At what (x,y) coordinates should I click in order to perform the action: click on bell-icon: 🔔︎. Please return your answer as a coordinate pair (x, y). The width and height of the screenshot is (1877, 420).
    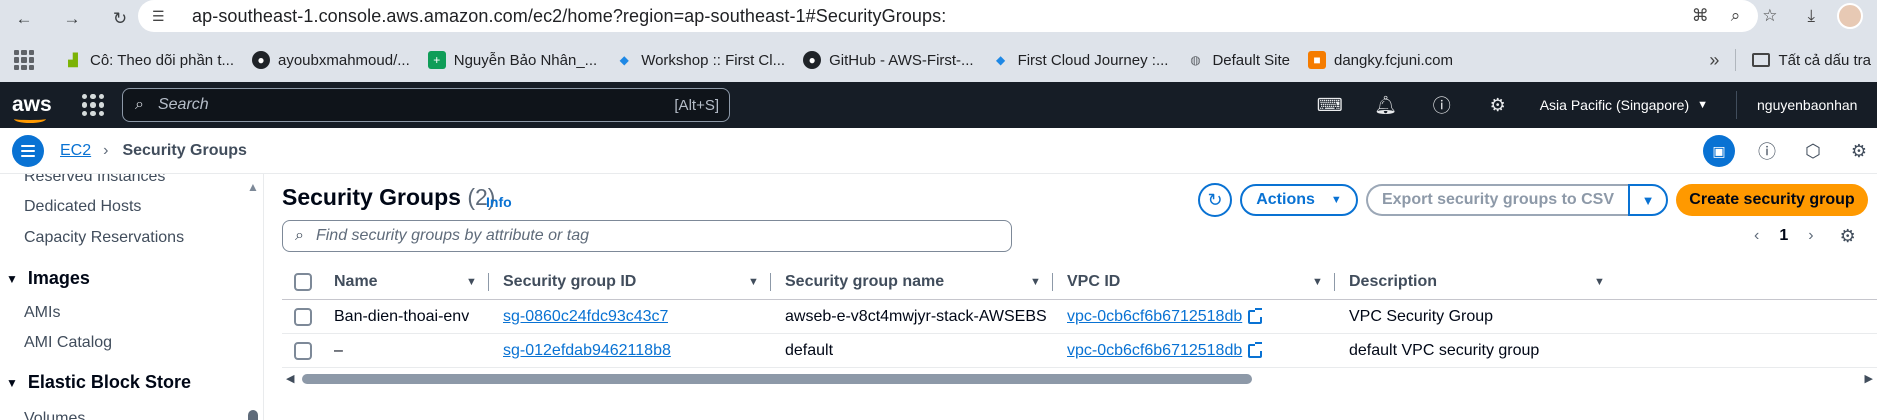
    Looking at the image, I should click on (1386, 105).